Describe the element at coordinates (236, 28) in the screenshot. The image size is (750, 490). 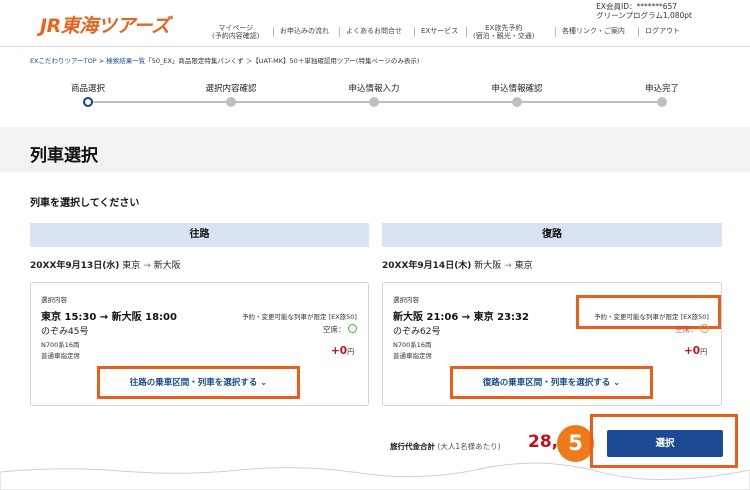
I see `nav-label: マイページ` at that location.